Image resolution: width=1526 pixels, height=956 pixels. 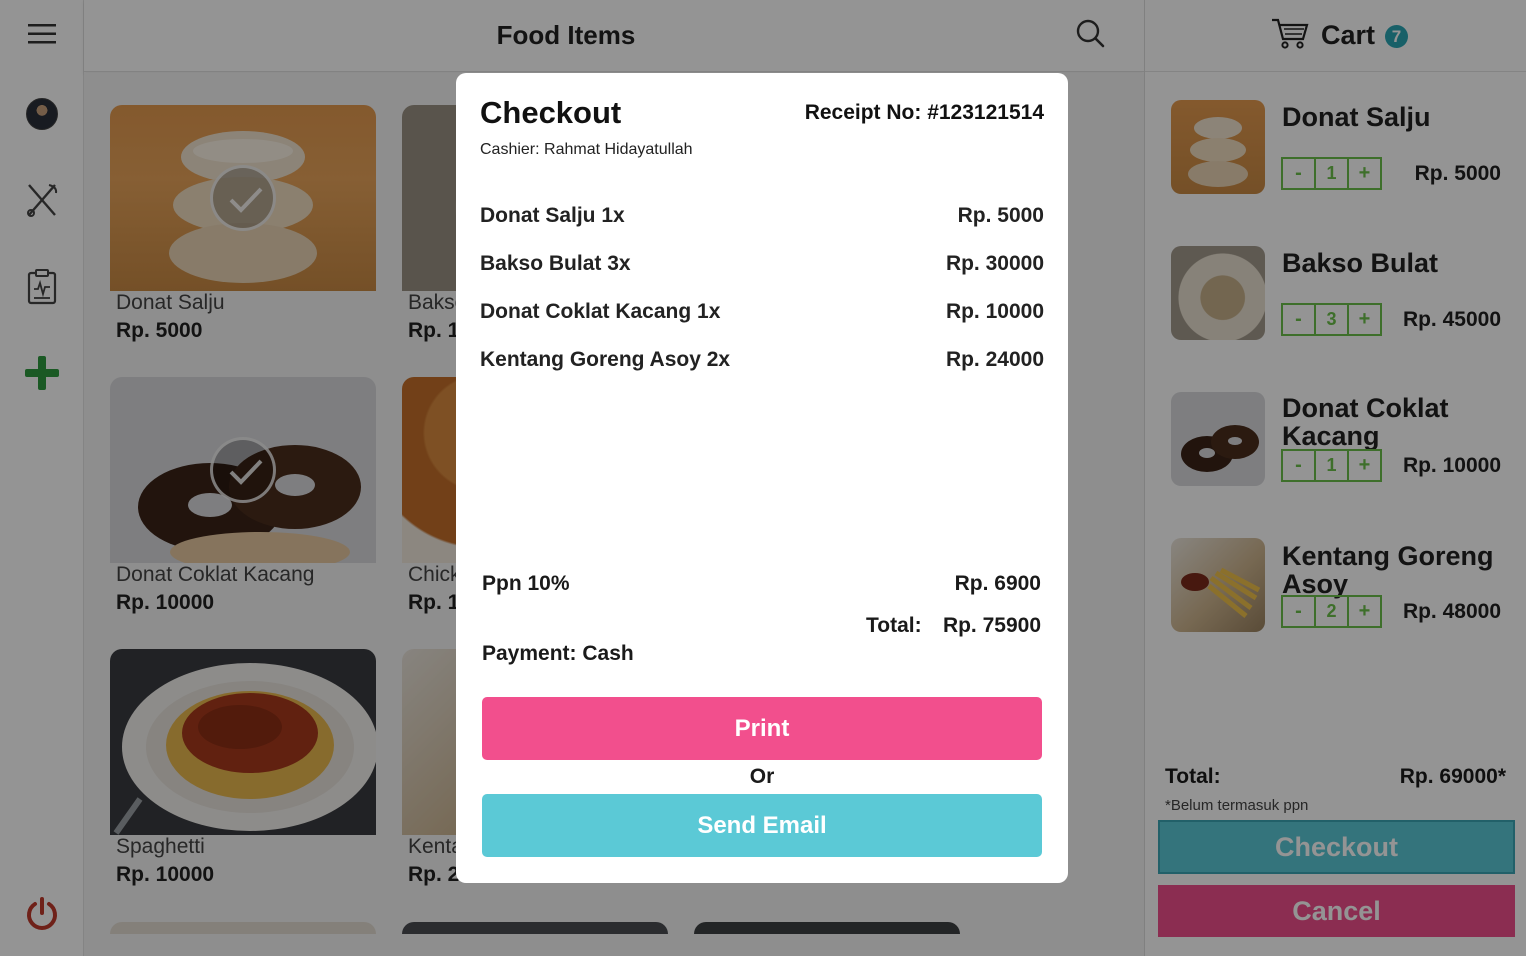 What do you see at coordinates (997, 583) in the screenshot?
I see `tax-value: Rp. 6900` at bounding box center [997, 583].